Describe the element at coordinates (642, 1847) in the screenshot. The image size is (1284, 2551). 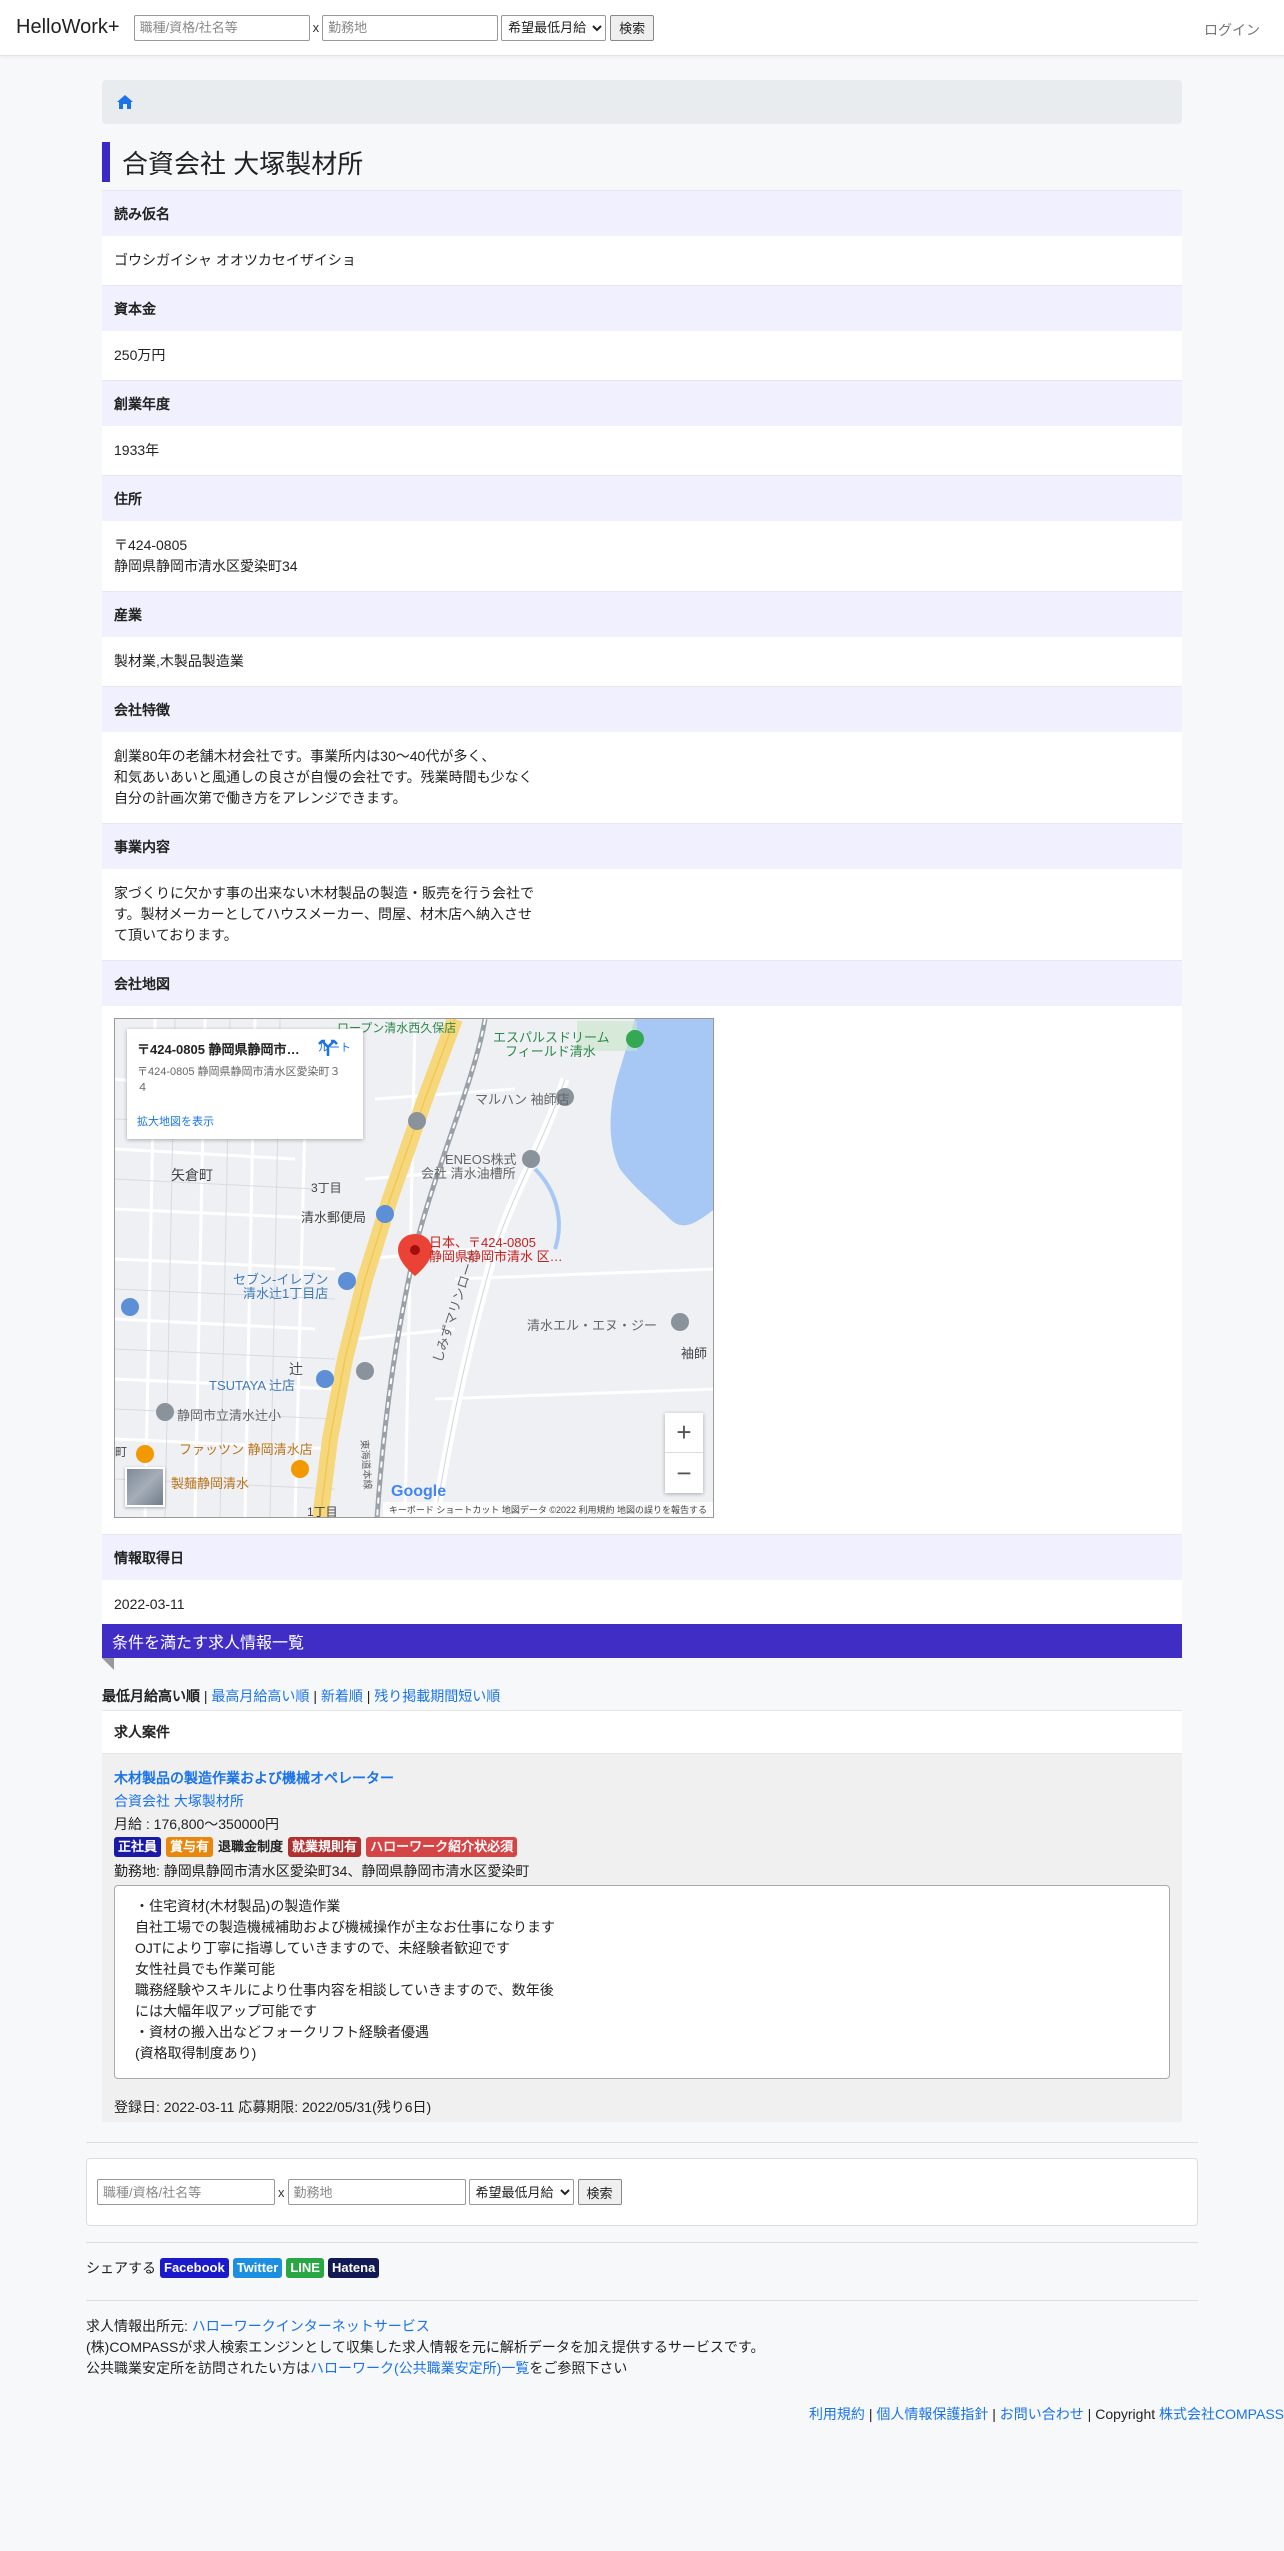
I see `job-badges: 正社員 賞与有 退職金制度 就業規則有 ハローワーク紹介状必須` at that location.